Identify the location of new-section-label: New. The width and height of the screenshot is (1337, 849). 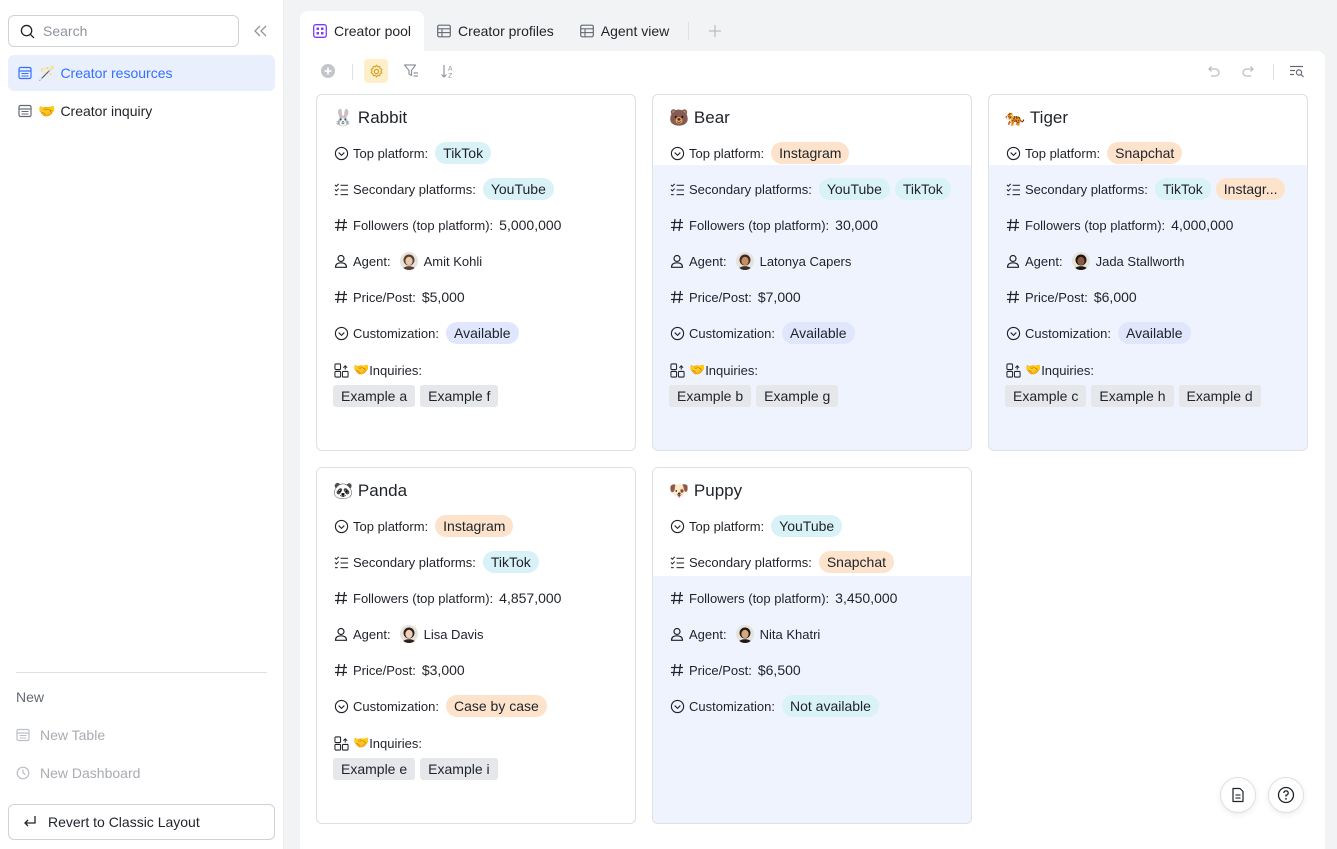
(30, 697).